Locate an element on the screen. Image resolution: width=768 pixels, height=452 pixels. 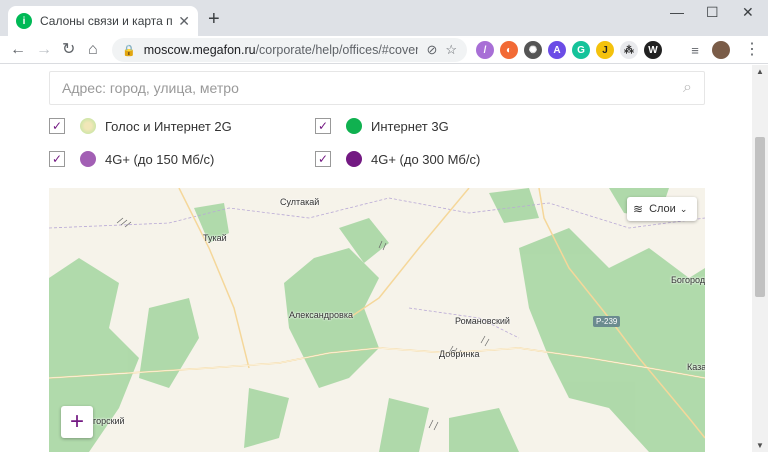
map-label-sultakai: Султакай is located at coordinates (300, 202).